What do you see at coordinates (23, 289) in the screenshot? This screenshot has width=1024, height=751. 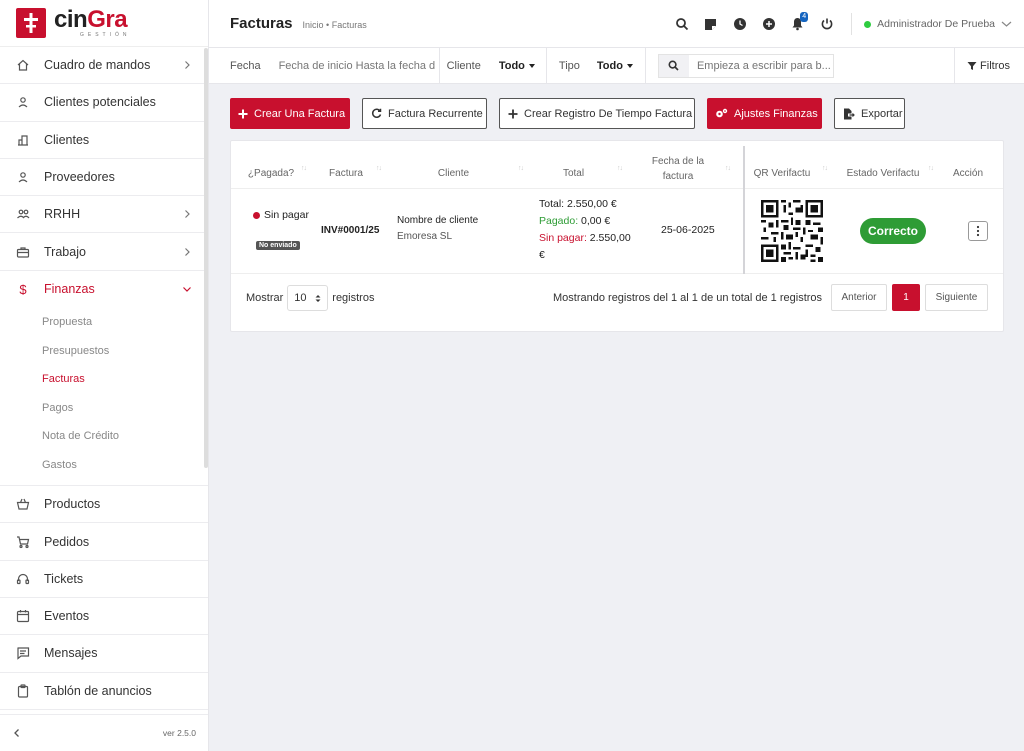 I see `dollar-icon: $` at bounding box center [23, 289].